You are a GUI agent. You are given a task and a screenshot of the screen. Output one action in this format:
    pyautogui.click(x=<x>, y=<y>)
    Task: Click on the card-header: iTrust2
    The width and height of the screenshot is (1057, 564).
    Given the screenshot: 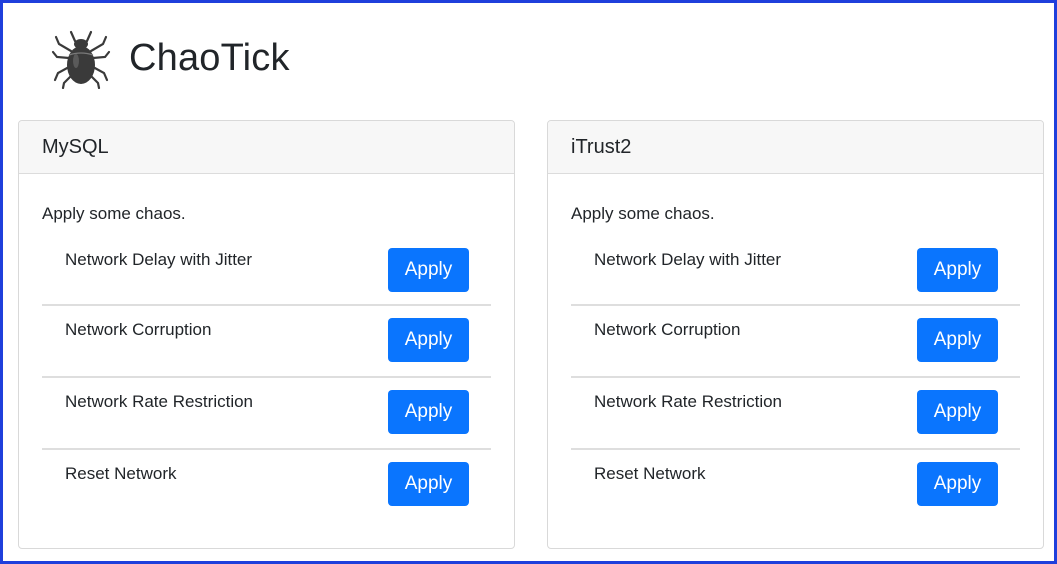 What is the action you would take?
    pyautogui.click(x=795, y=147)
    